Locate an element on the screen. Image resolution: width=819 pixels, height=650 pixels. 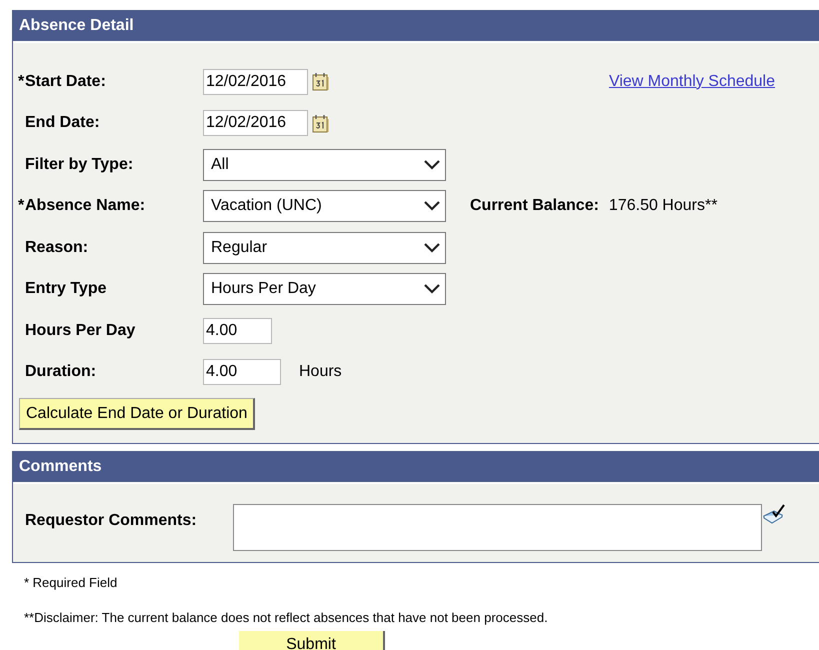
balance-label: Current Balance: is located at coordinates (534, 206).